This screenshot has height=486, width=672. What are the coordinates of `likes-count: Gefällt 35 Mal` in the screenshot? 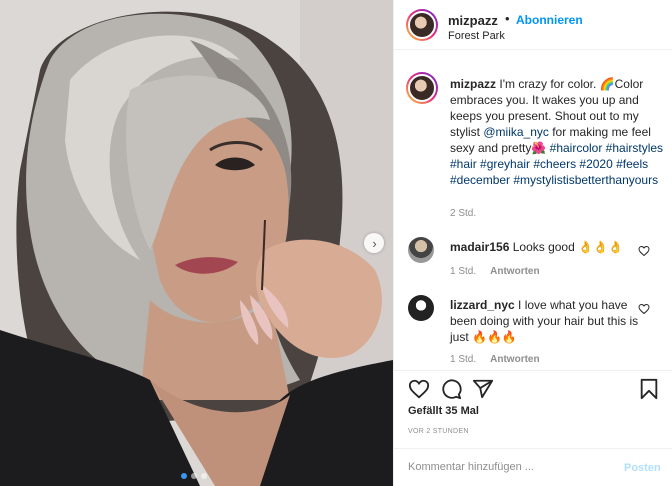 It's located at (443, 411).